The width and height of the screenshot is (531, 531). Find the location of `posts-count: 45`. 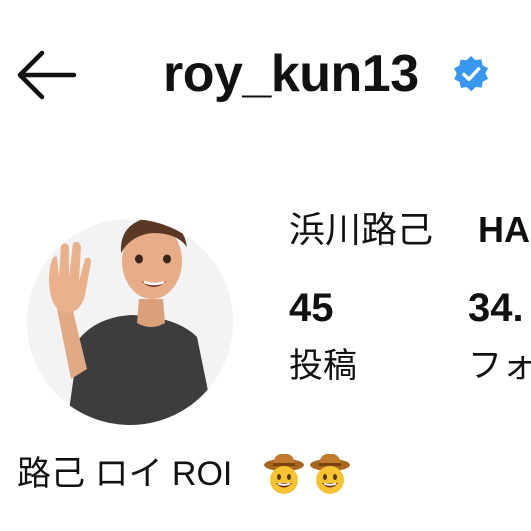

posts-count: 45 is located at coordinates (311, 308).